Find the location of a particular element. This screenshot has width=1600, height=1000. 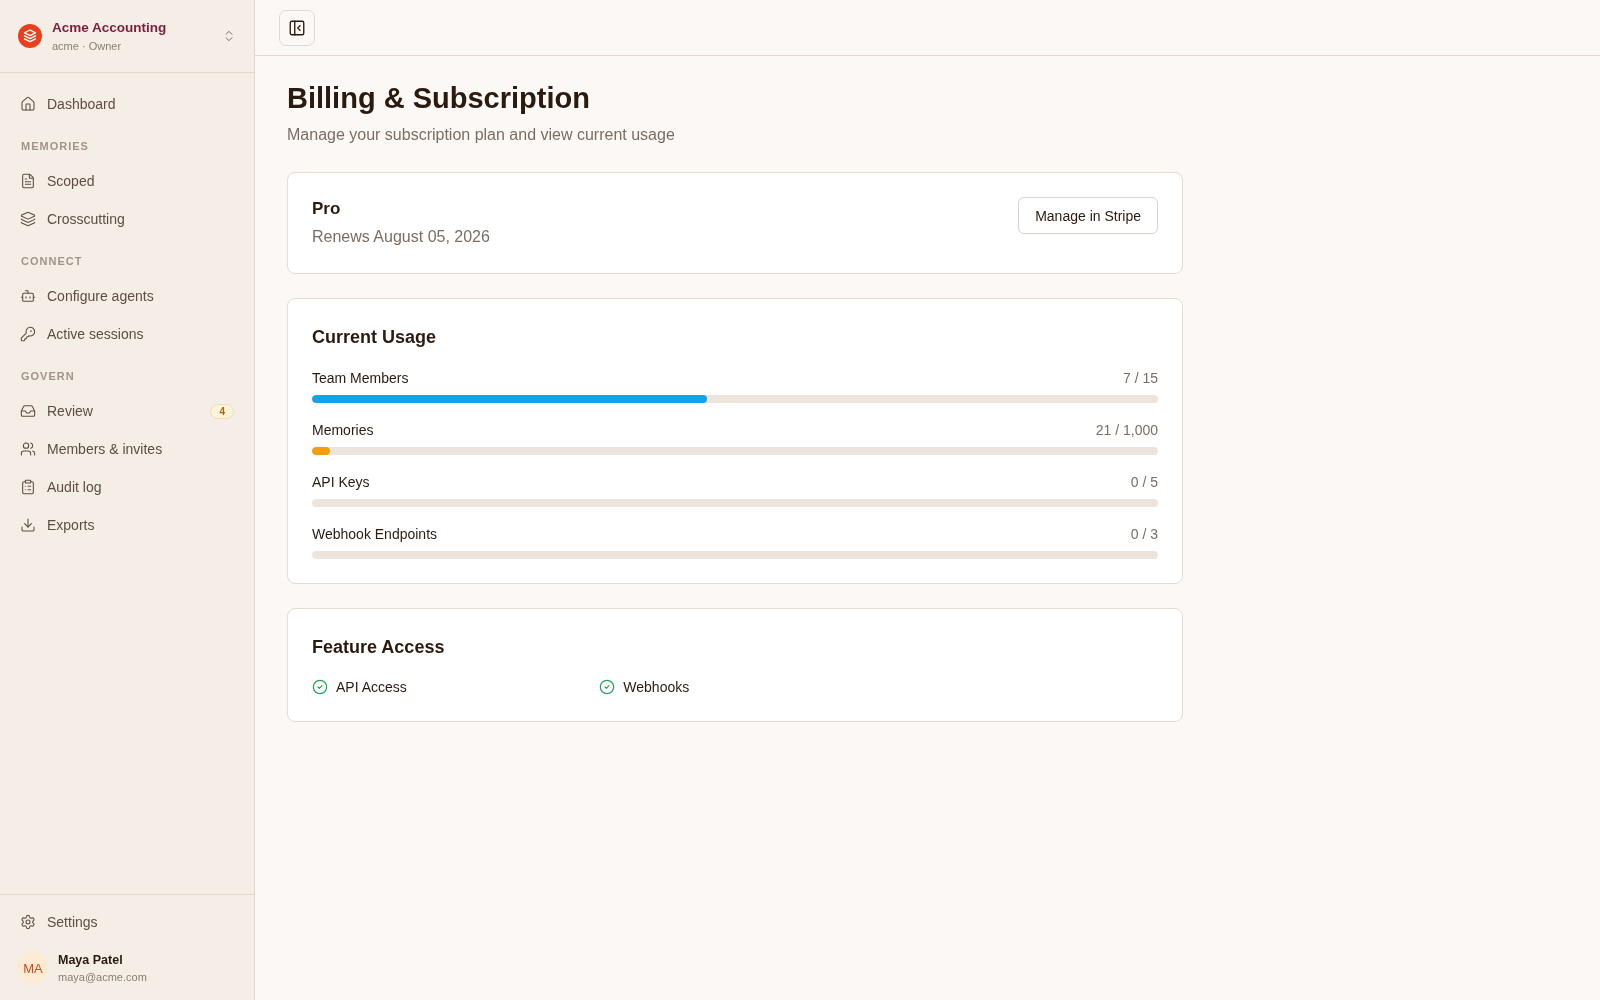

plan-name: Pro is located at coordinates (327, 209).